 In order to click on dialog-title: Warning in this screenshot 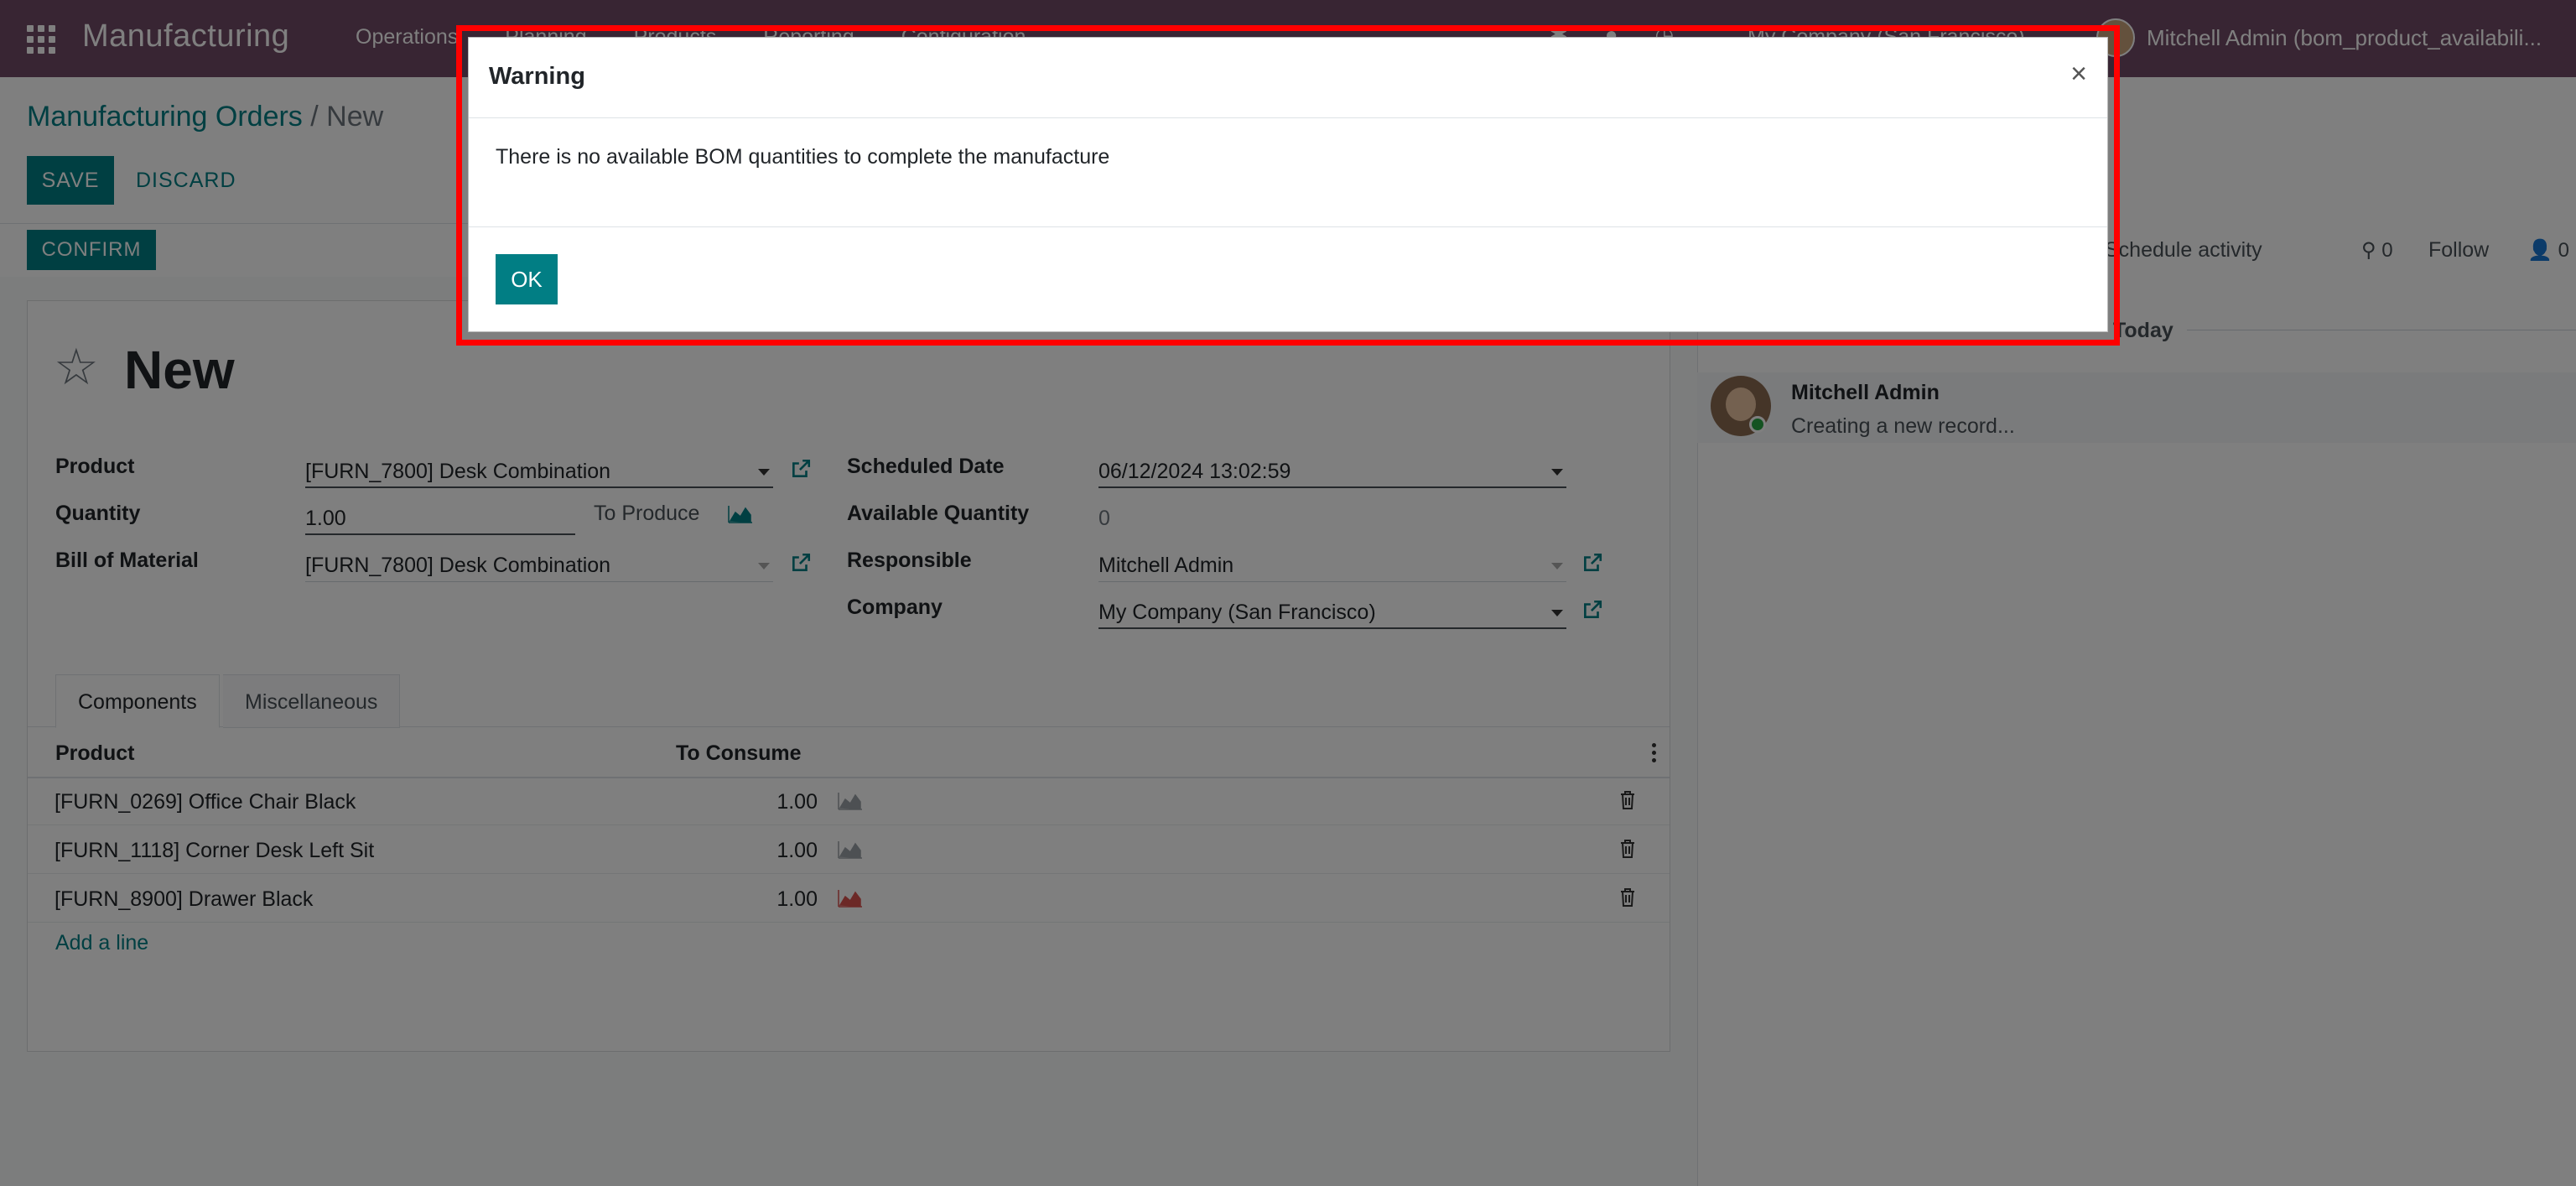, I will do `click(537, 76)`.